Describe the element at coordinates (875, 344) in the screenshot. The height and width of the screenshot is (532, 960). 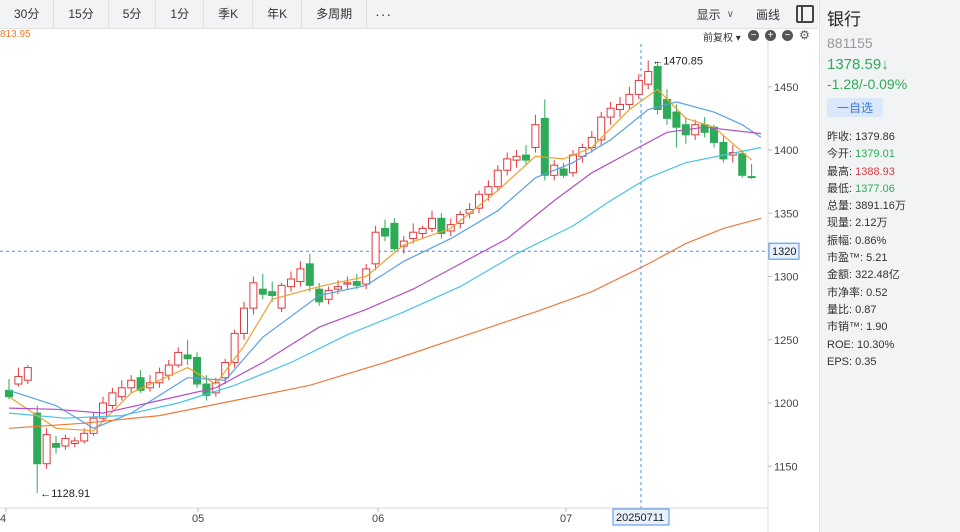
I see `quote-value: 10.30%` at that location.